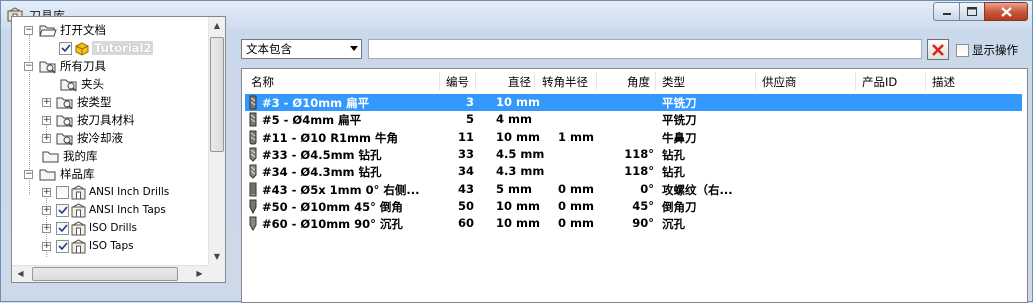 Image resolution: width=1033 pixels, height=303 pixels. Describe the element at coordinates (62, 210) in the screenshot. I see `ansi-inch-taps-checkbox` at that location.